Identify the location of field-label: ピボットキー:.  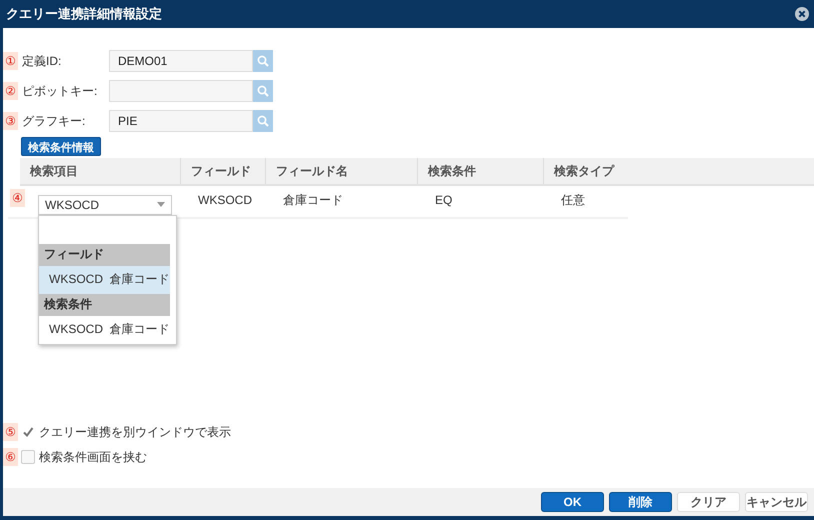
(60, 91).